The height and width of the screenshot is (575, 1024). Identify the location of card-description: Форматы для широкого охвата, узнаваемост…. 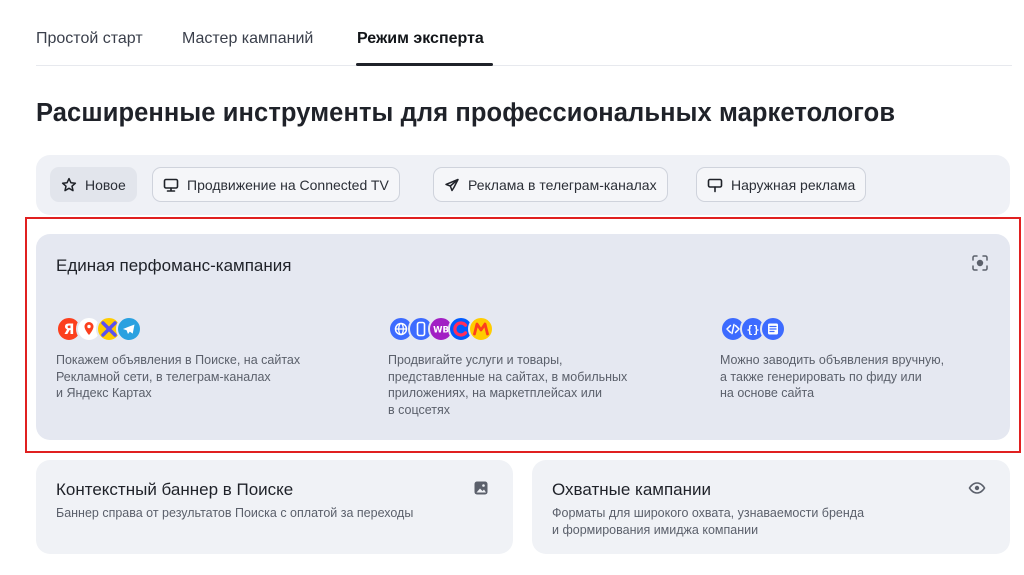
(708, 521).